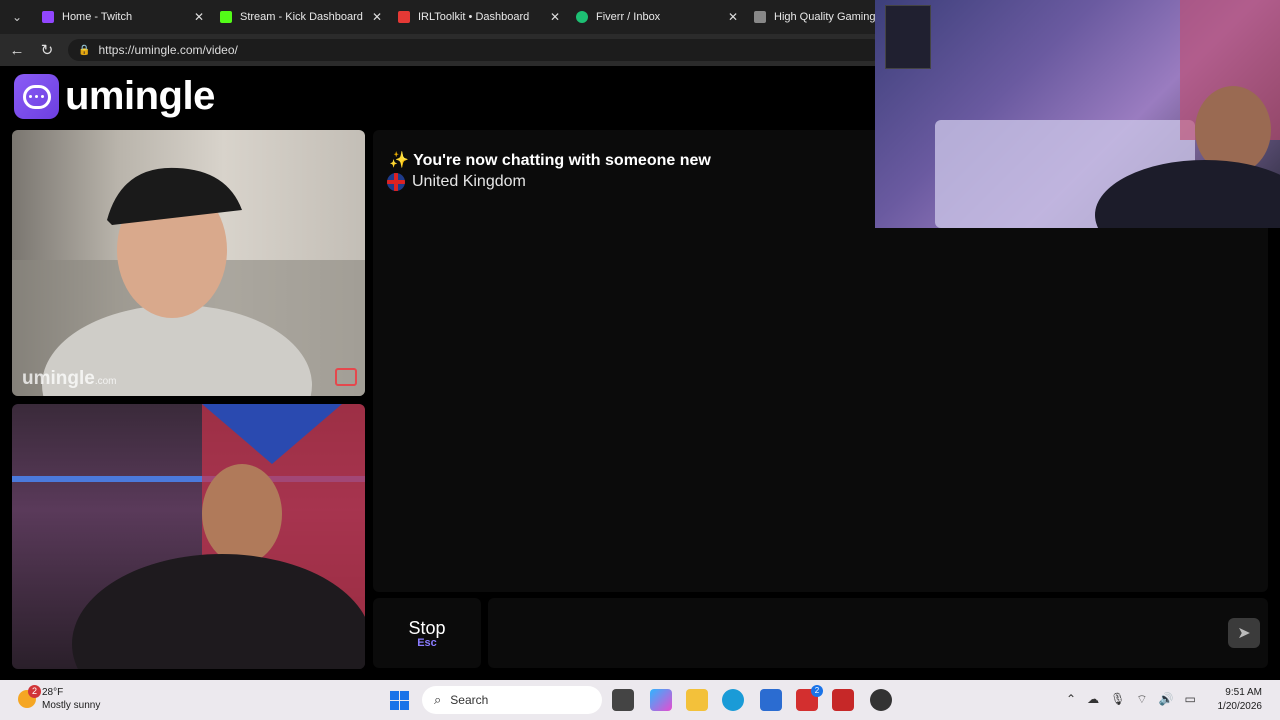  Describe the element at coordinates (661, 700) in the screenshot. I see `copilot-icon` at that location.